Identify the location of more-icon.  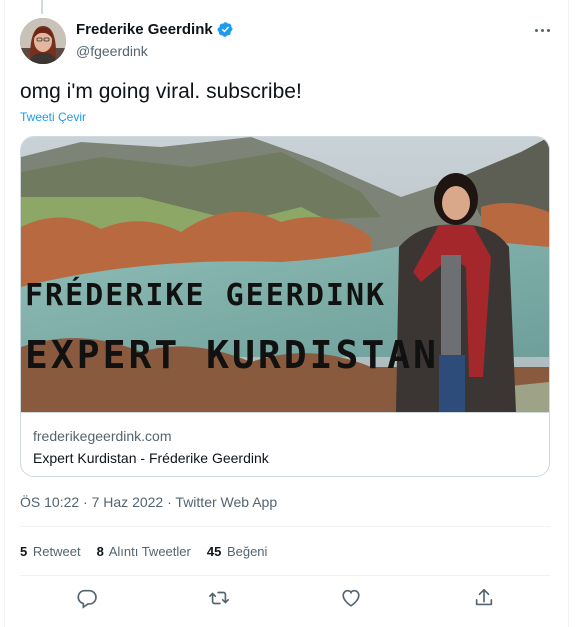
(542, 30).